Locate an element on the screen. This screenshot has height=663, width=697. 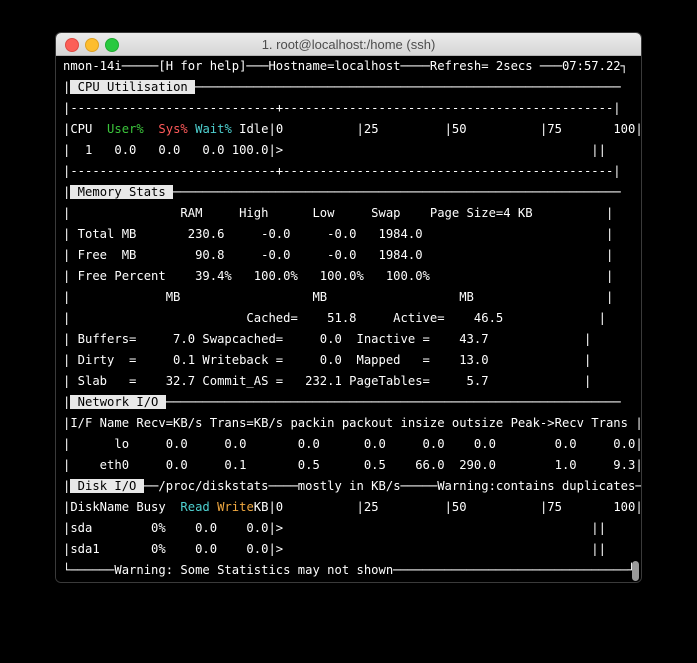
vertical-scrollbar is located at coordinates (635, 571).